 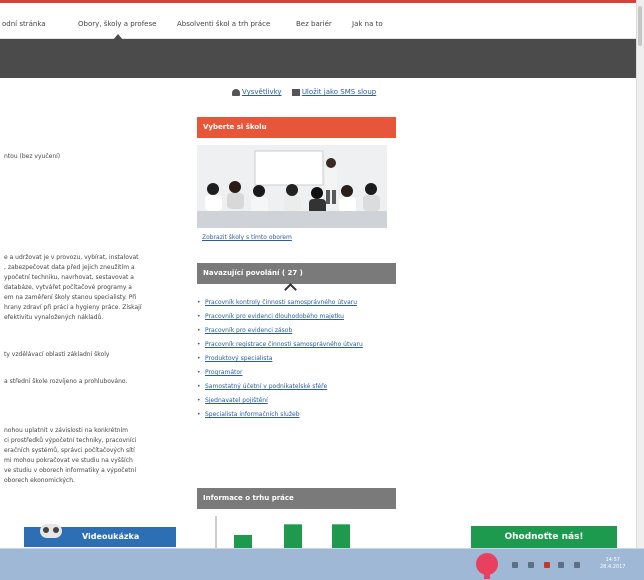 What do you see at coordinates (296, 400) in the screenshot?
I see `occupation-link: Sjednavatel pojištění` at bounding box center [296, 400].